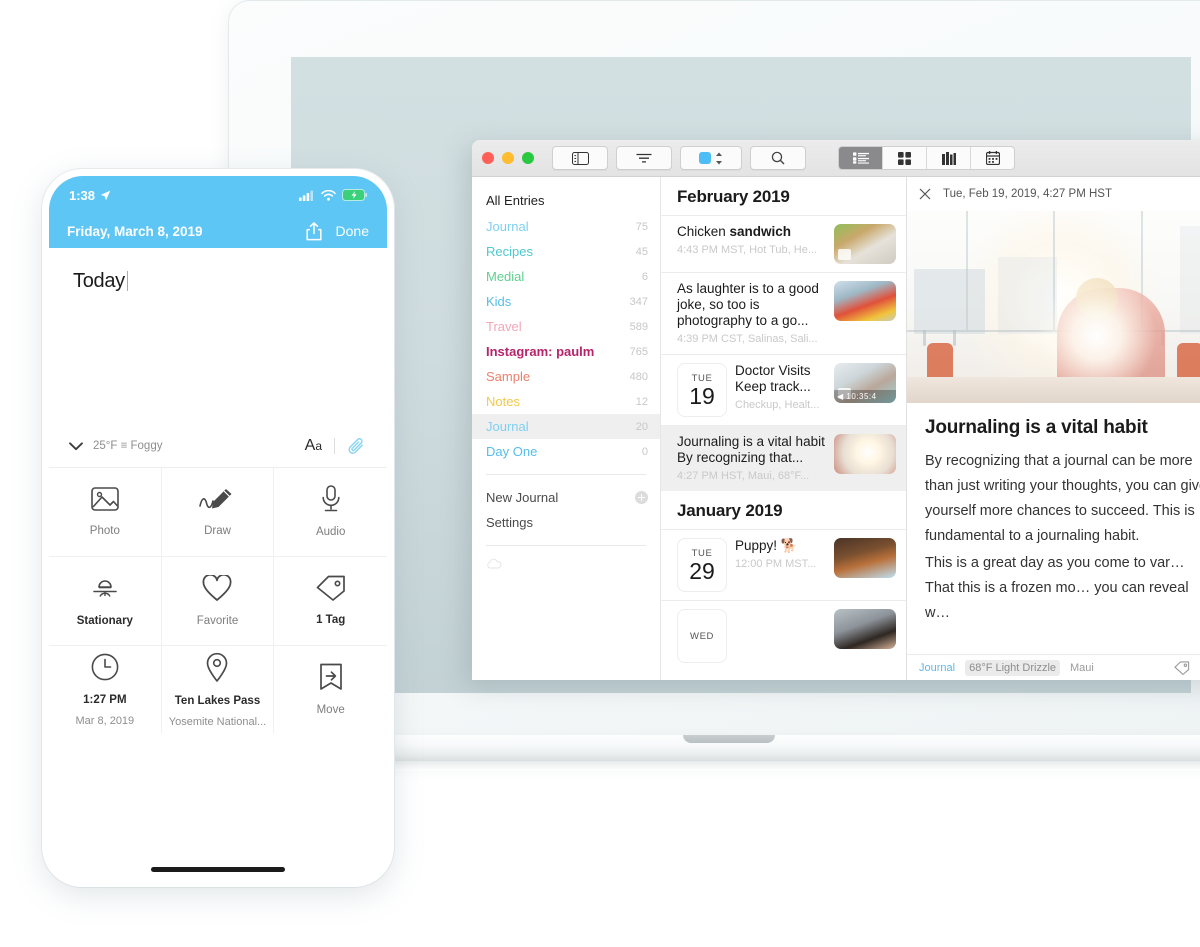  Describe the element at coordinates (783, 510) in the screenshot. I see `entries-month-header: January 2019` at that location.